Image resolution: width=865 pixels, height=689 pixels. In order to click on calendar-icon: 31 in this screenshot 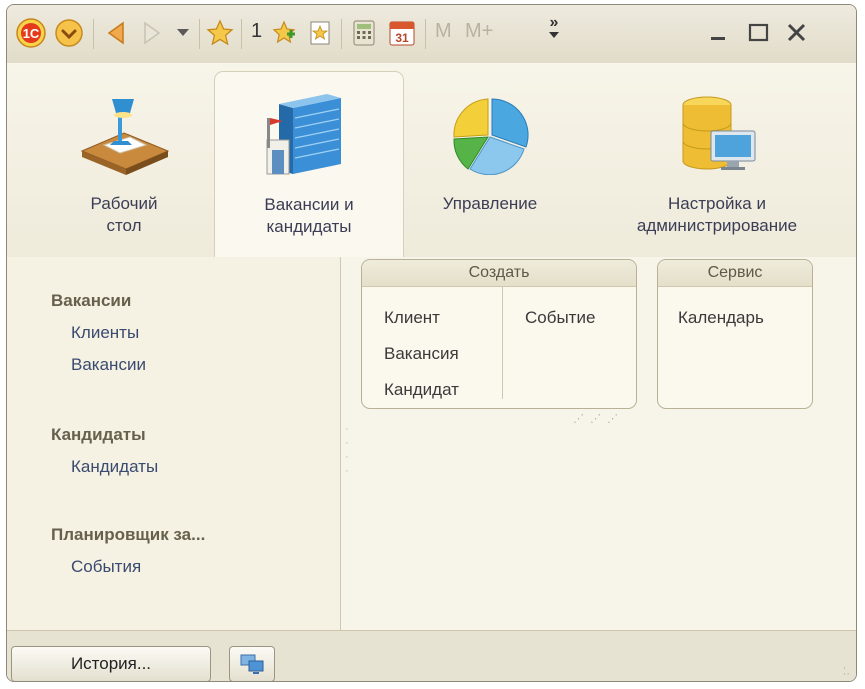, I will do `click(402, 33)`.